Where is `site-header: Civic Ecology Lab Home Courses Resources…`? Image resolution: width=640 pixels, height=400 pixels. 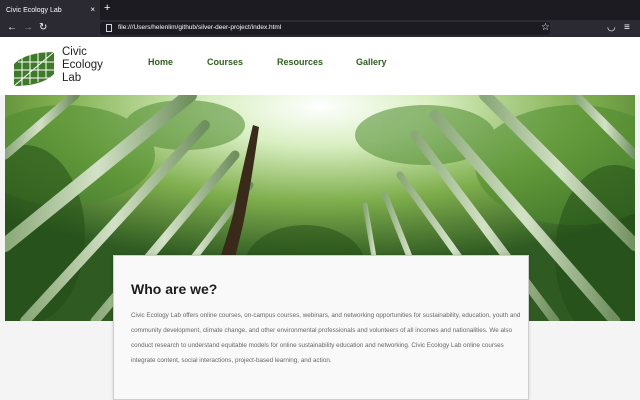 site-header: Civic Ecology Lab Home Courses Resources… is located at coordinates (320, 66).